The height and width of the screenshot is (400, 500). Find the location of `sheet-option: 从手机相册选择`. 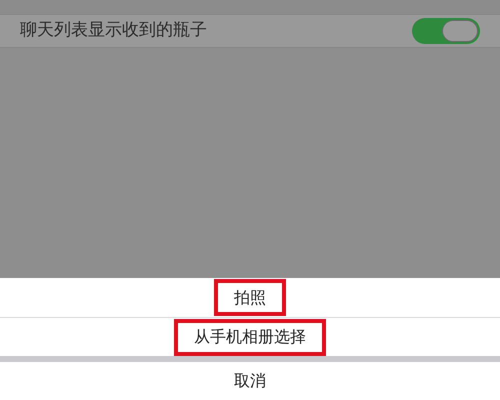

sheet-option: 从手机相册选择 is located at coordinates (250, 337).